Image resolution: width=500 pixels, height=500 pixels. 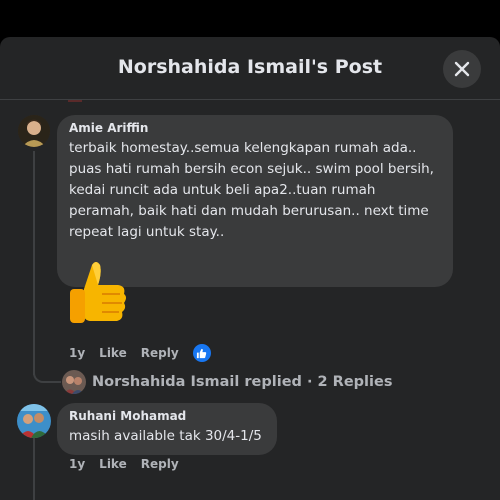 I want to click on dialog-title: Norshahida Ismail's Post, so click(x=250, y=67).